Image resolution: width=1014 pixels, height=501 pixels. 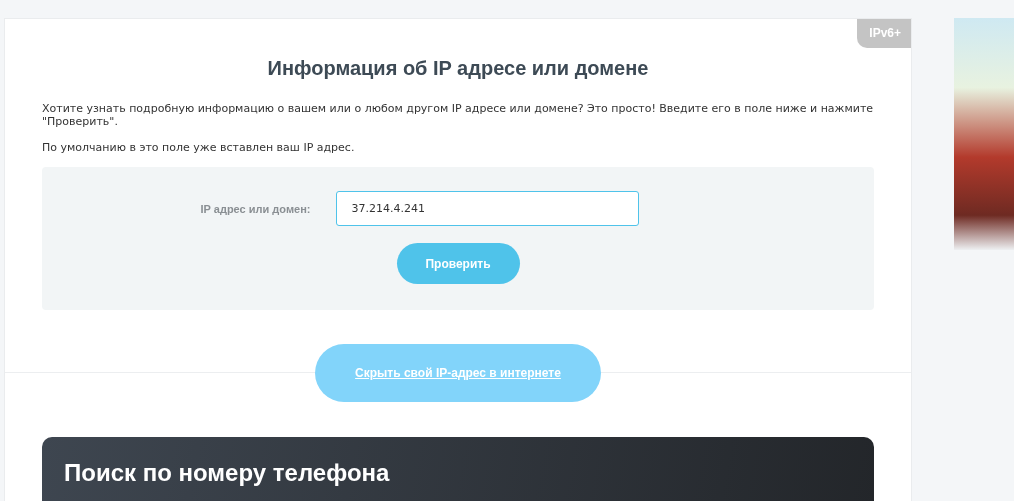 I want to click on hide-ip-button: Скрыть свой IP-адрес в интернете, so click(x=458, y=373).